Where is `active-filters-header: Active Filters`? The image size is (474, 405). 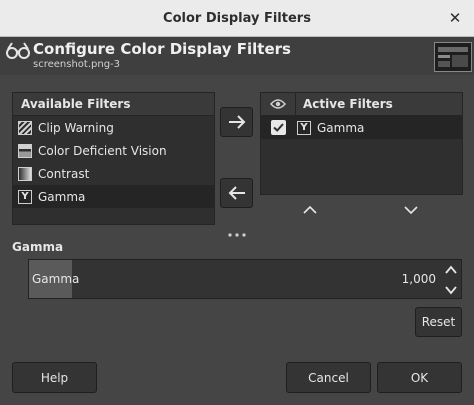
active-filters-header: Active Filters is located at coordinates (361, 104).